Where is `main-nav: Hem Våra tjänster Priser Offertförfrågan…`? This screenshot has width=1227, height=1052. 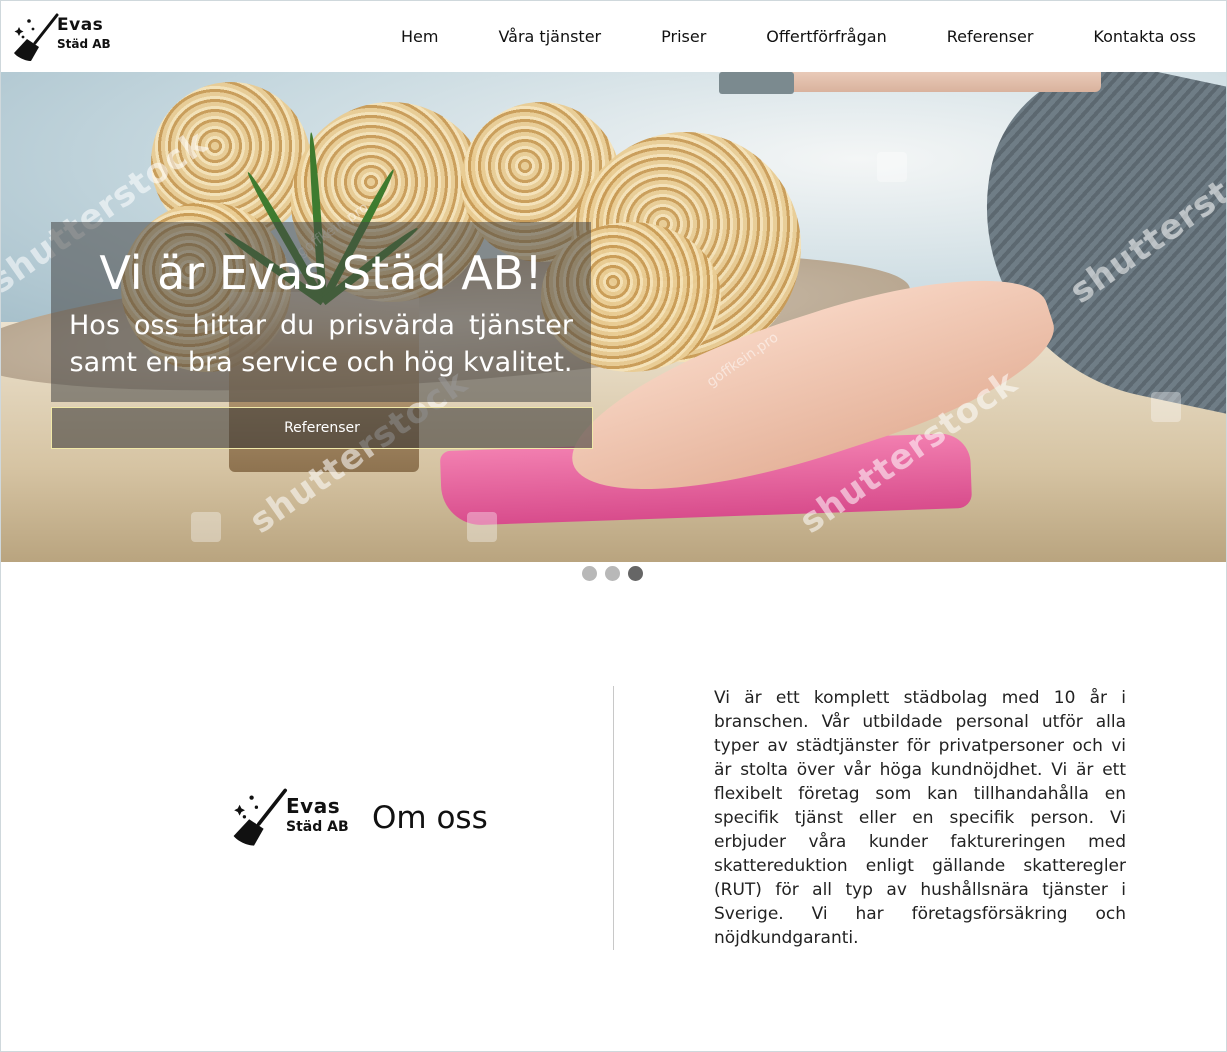
main-nav: Hem Våra tjänster Priser Offertförfrågan… is located at coordinates (768, 36).